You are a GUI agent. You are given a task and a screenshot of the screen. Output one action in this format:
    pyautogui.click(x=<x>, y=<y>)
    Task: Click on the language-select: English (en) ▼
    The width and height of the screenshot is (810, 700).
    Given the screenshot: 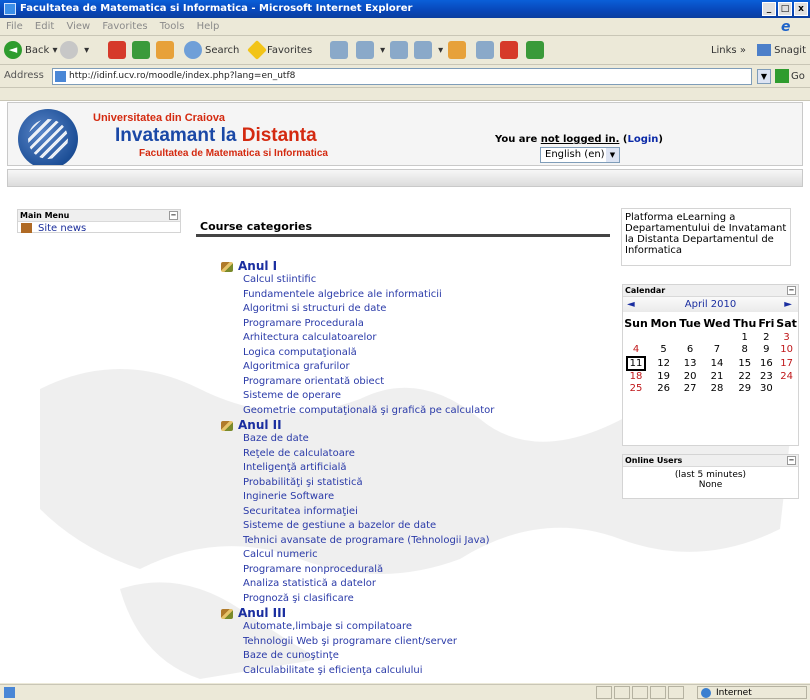 What is the action you would take?
    pyautogui.click(x=580, y=155)
    